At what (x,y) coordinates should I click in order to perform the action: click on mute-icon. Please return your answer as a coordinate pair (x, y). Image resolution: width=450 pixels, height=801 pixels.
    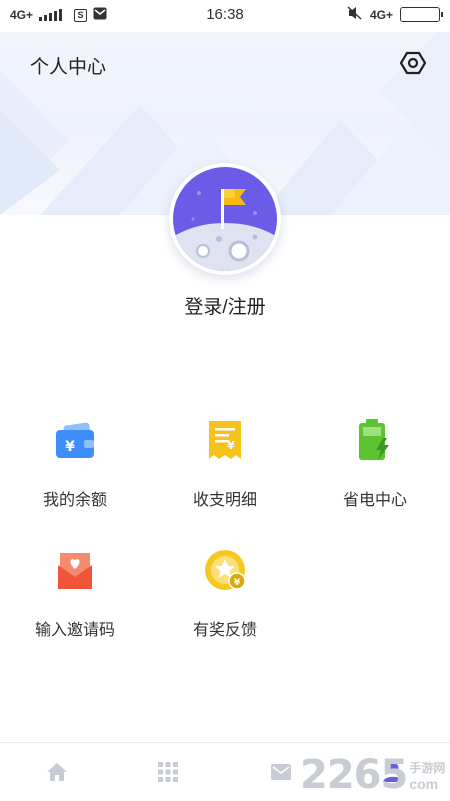
    Looking at the image, I should click on (355, 14).